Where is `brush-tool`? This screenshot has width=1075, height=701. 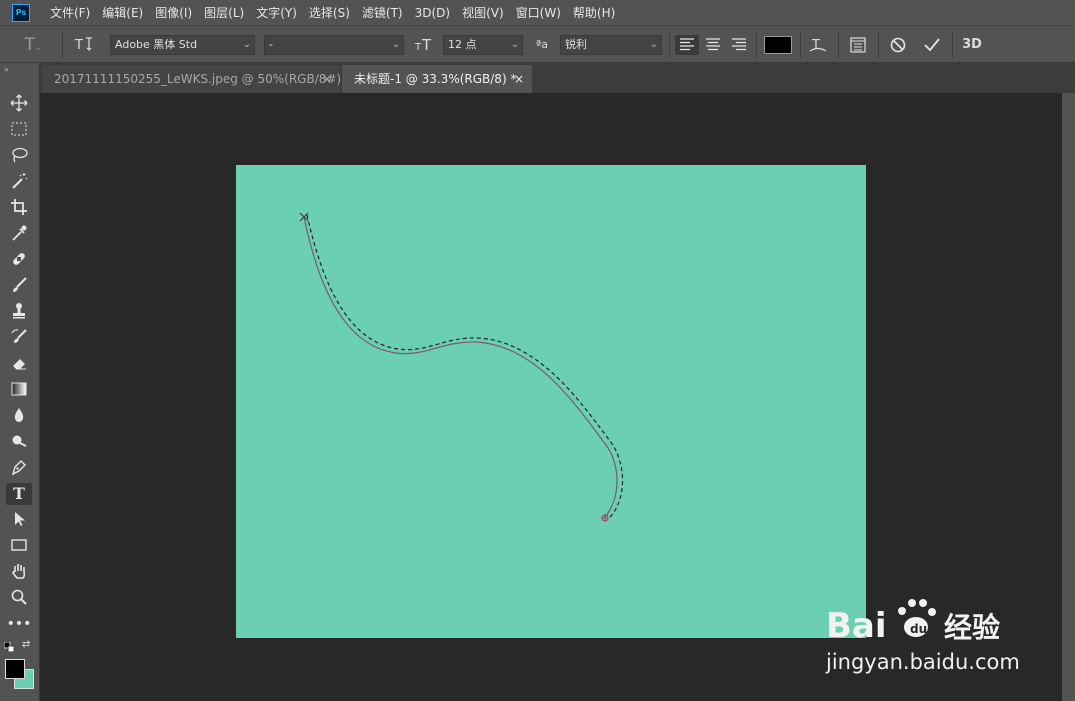 brush-tool is located at coordinates (19, 286).